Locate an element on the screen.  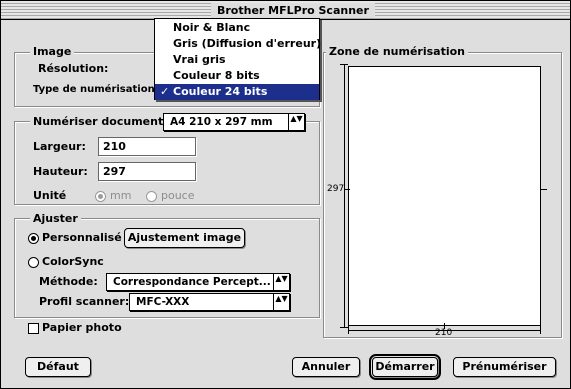
document-group-label: Numériser document is located at coordinates (98, 121).